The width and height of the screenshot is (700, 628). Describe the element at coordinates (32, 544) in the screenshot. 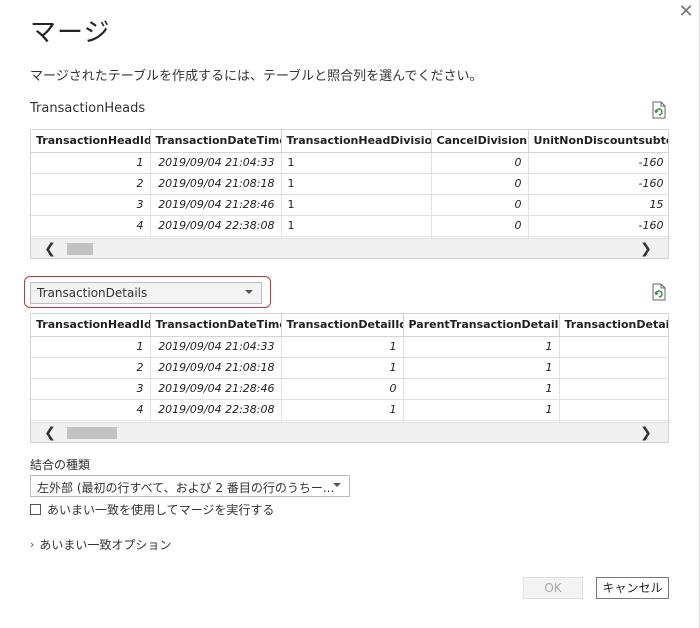

I see `chevron-right-icon: ›` at that location.